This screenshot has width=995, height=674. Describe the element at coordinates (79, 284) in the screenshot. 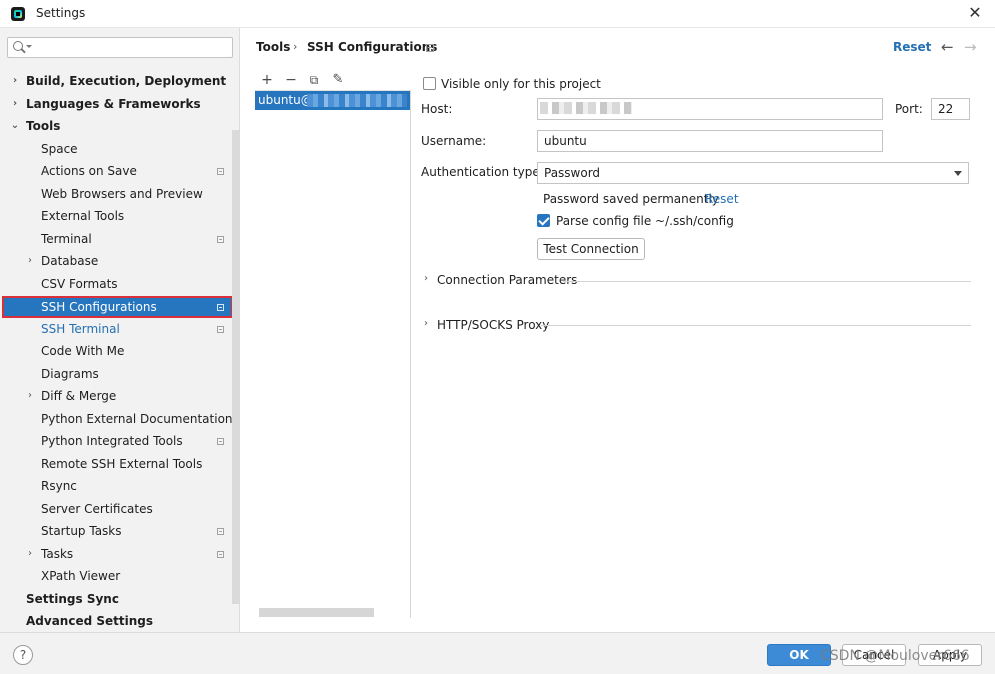

I see `sidebar-item-label: CSV Formats` at that location.